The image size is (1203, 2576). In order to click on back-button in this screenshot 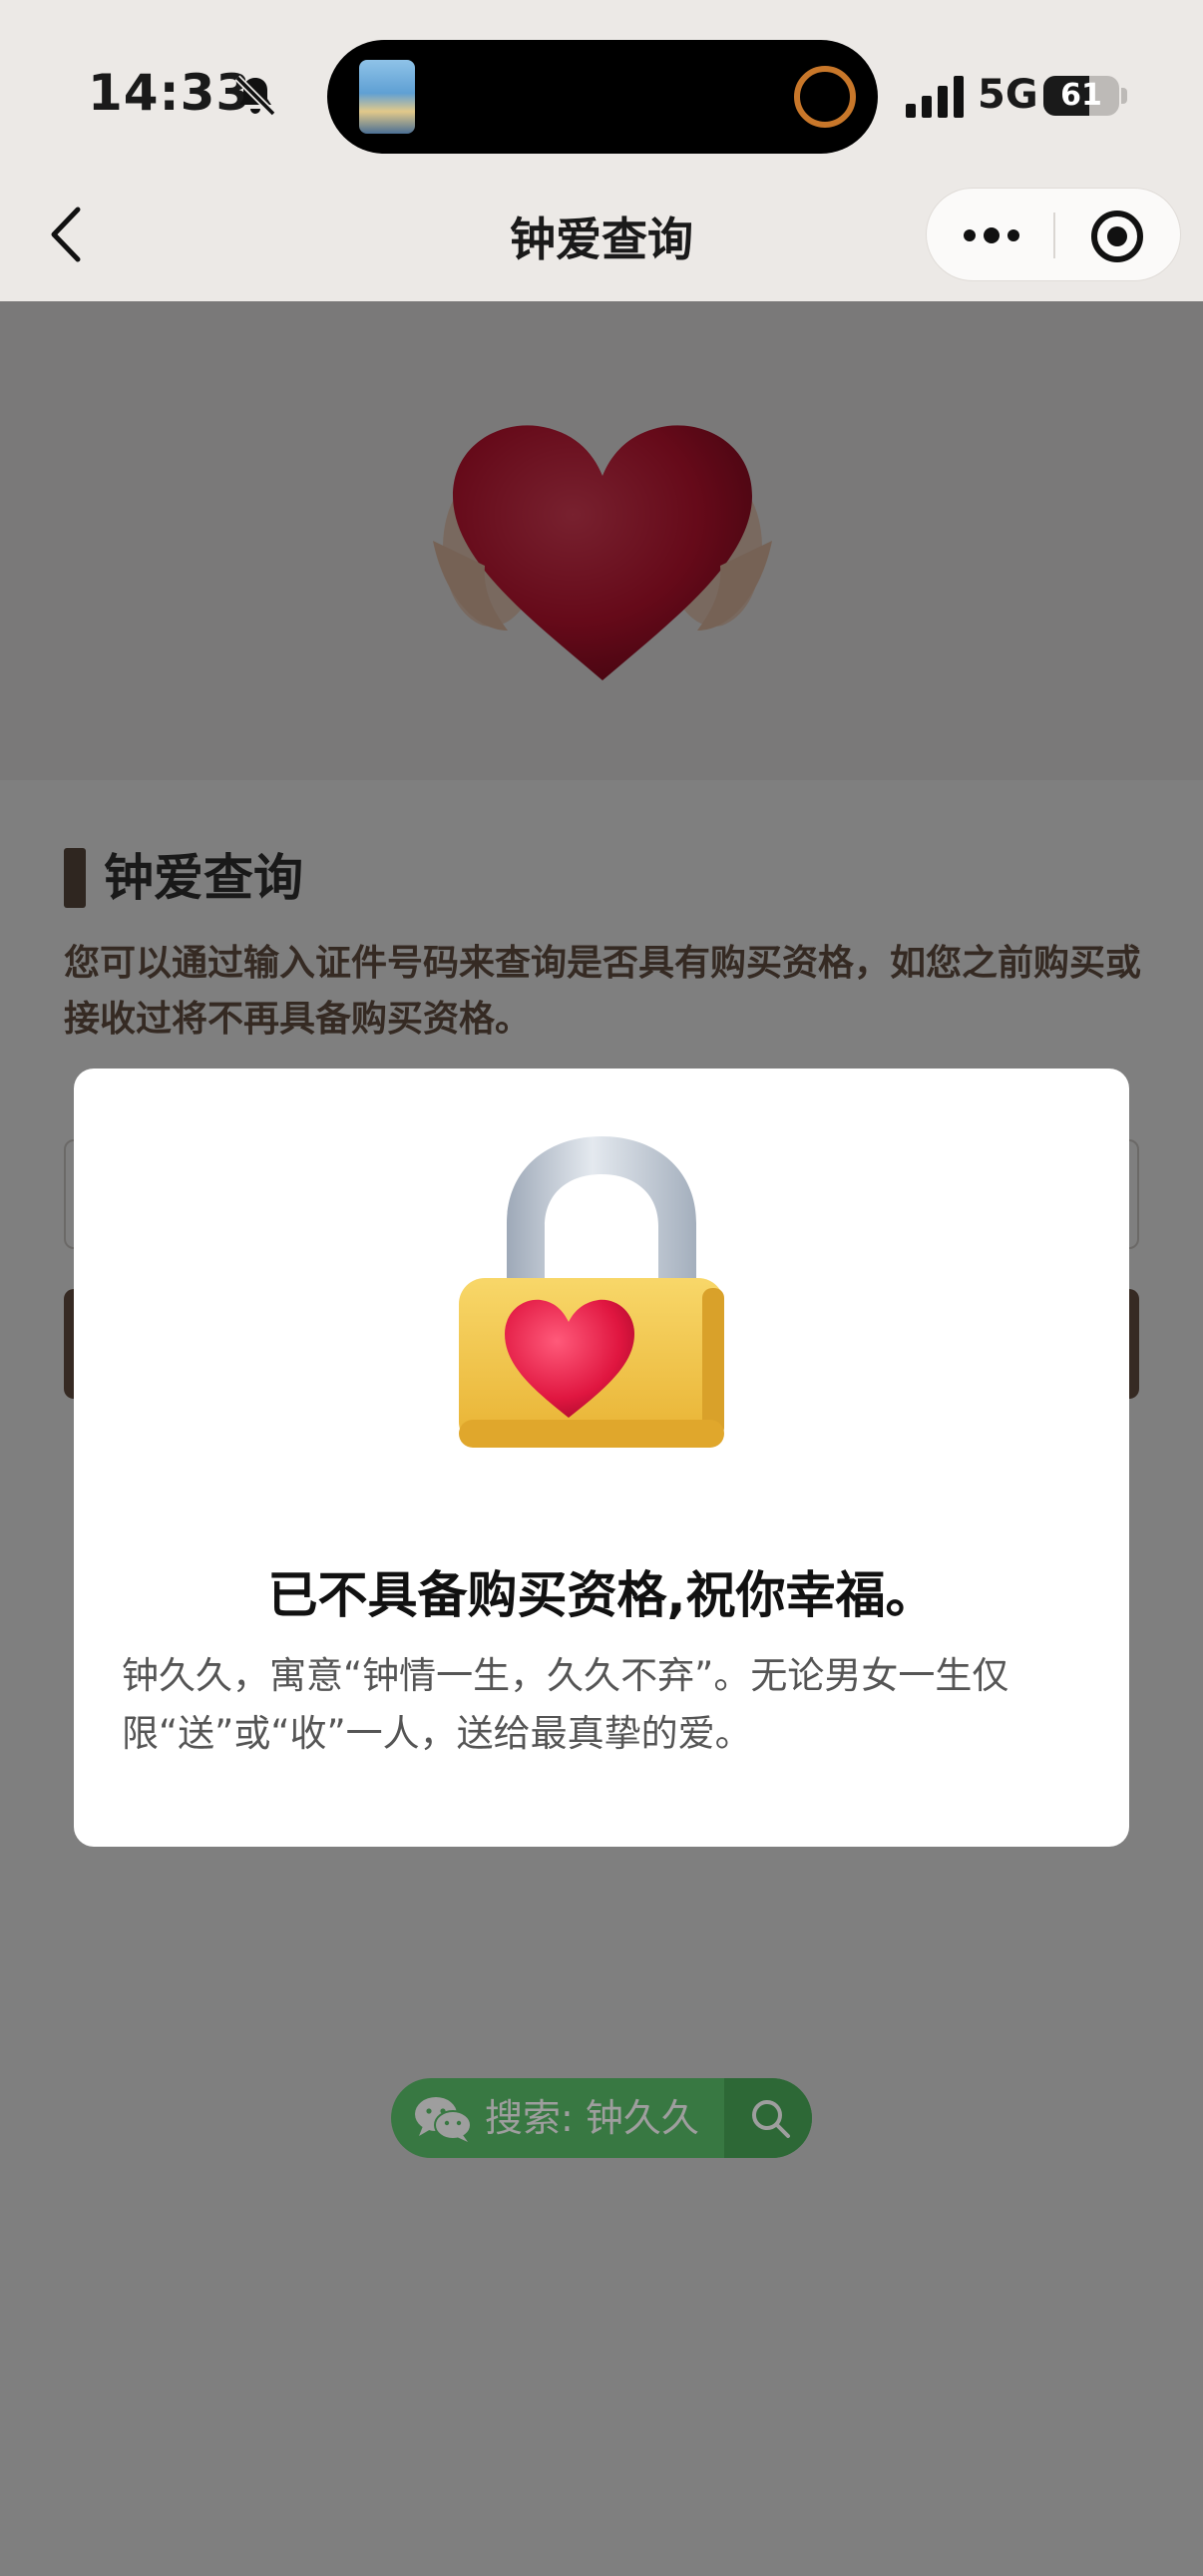, I will do `click(66, 234)`.